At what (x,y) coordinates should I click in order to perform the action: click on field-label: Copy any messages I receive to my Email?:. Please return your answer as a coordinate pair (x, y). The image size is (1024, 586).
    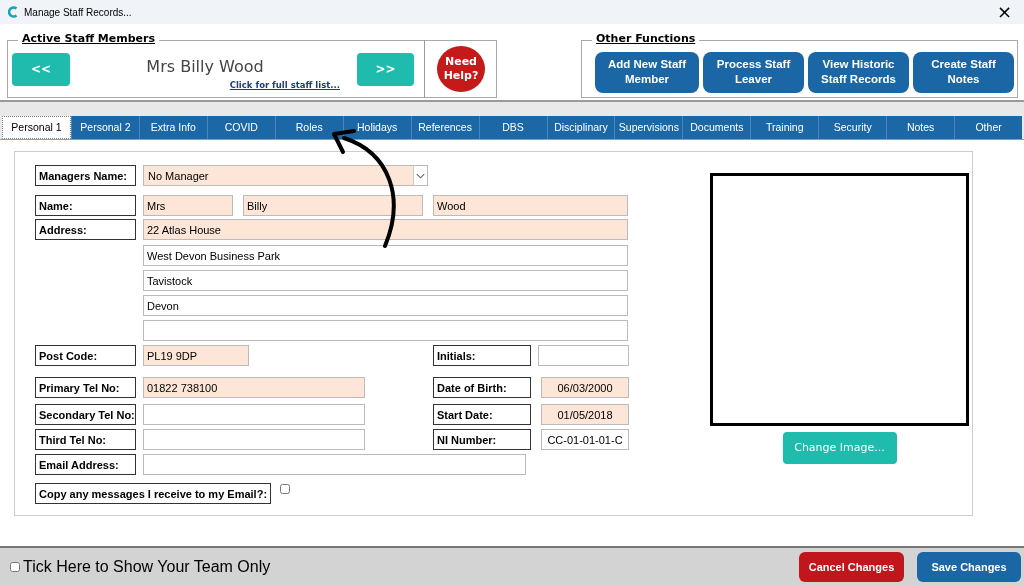
    Looking at the image, I should click on (153, 493).